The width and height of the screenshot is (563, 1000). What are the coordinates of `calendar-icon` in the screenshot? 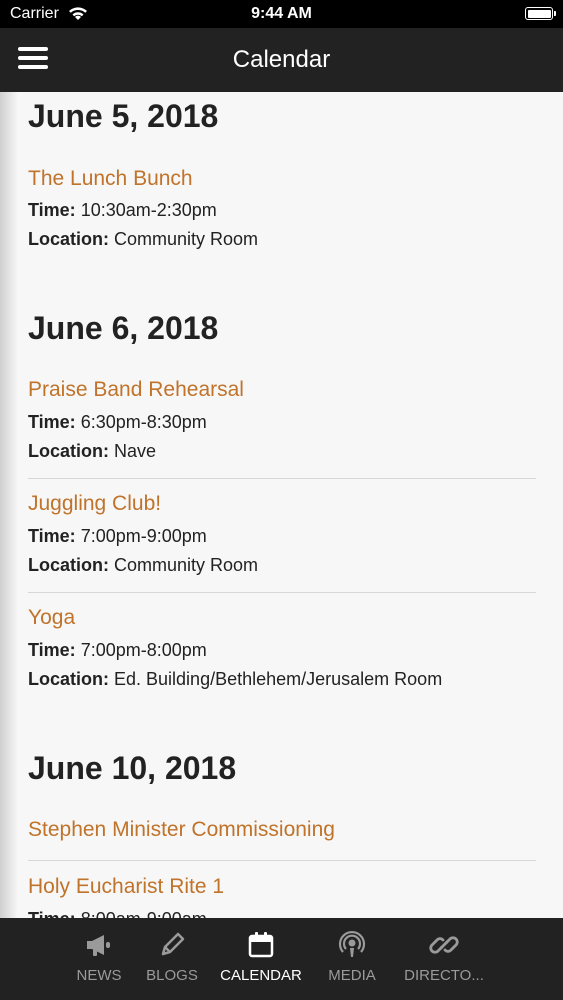 It's located at (261, 945).